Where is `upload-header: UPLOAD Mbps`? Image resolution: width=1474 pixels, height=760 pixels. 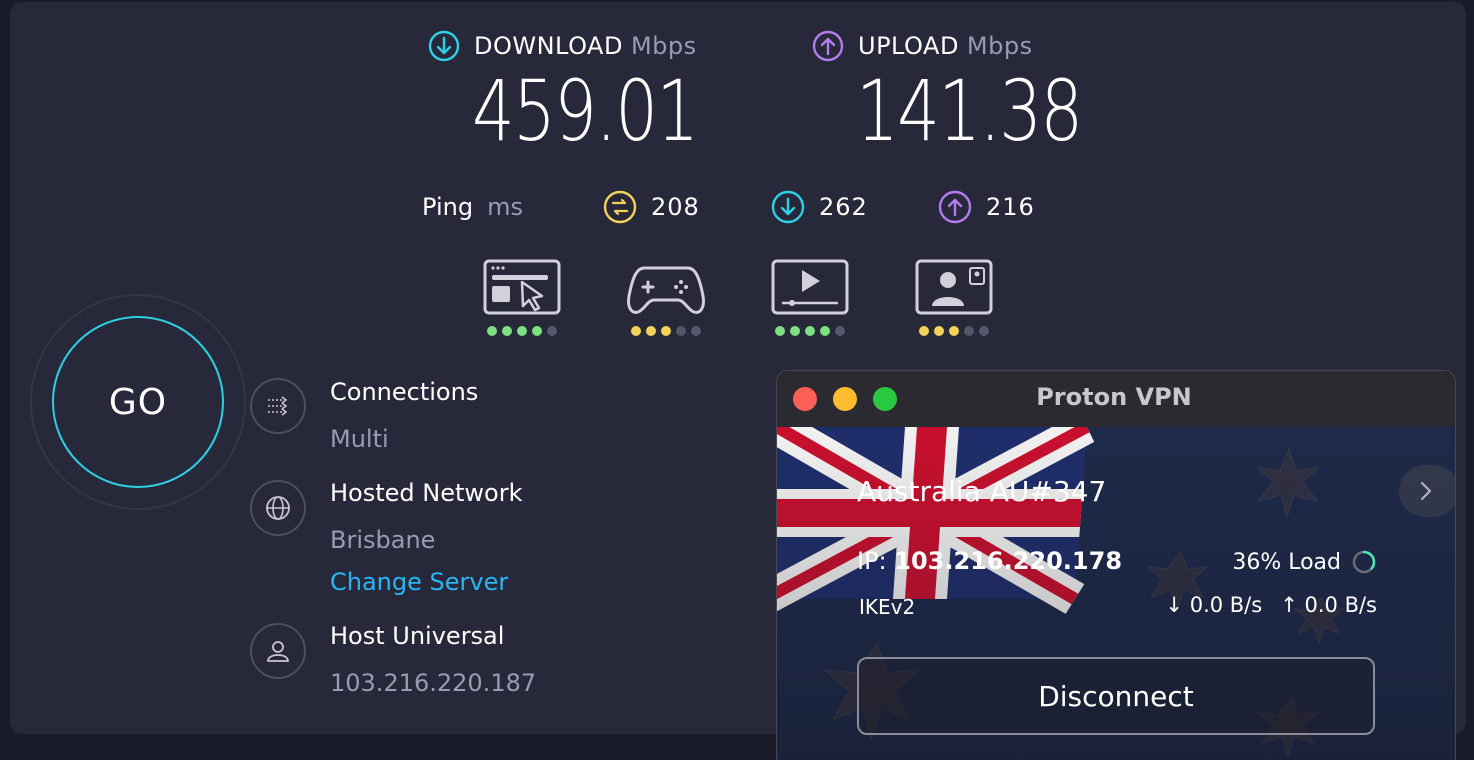
upload-header: UPLOAD Mbps is located at coordinates (922, 46).